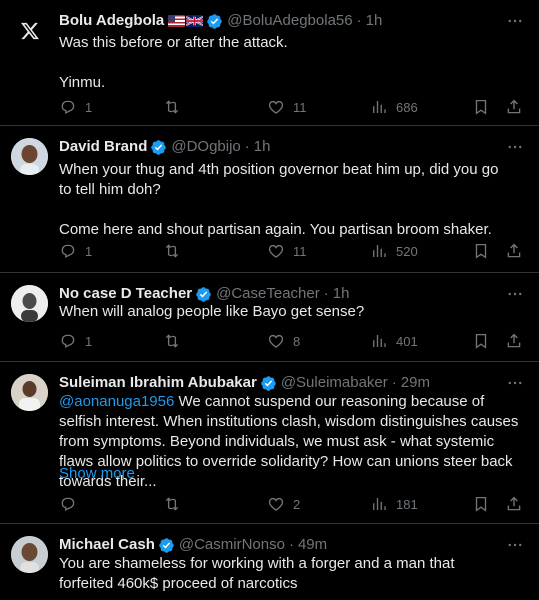 The height and width of the screenshot is (600, 539). I want to click on view-count: 181, so click(407, 504).